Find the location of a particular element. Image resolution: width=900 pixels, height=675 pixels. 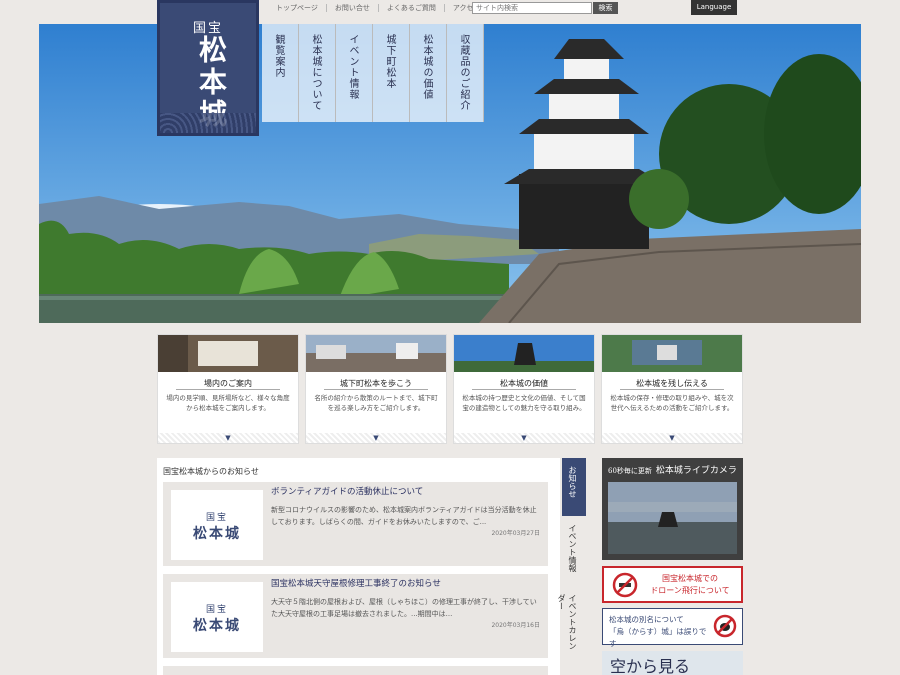

news-heading: 国宝松本城からのお知らせ is located at coordinates (211, 471).